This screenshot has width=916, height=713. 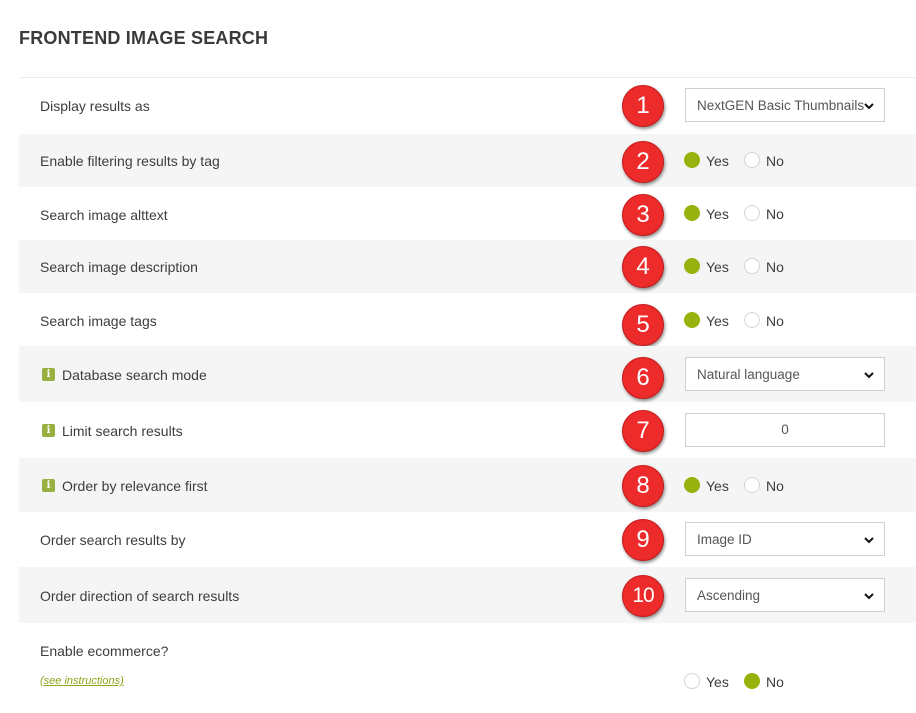 What do you see at coordinates (144, 38) in the screenshot?
I see `page-title: FRONTEND IMAGE SEARCH` at bounding box center [144, 38].